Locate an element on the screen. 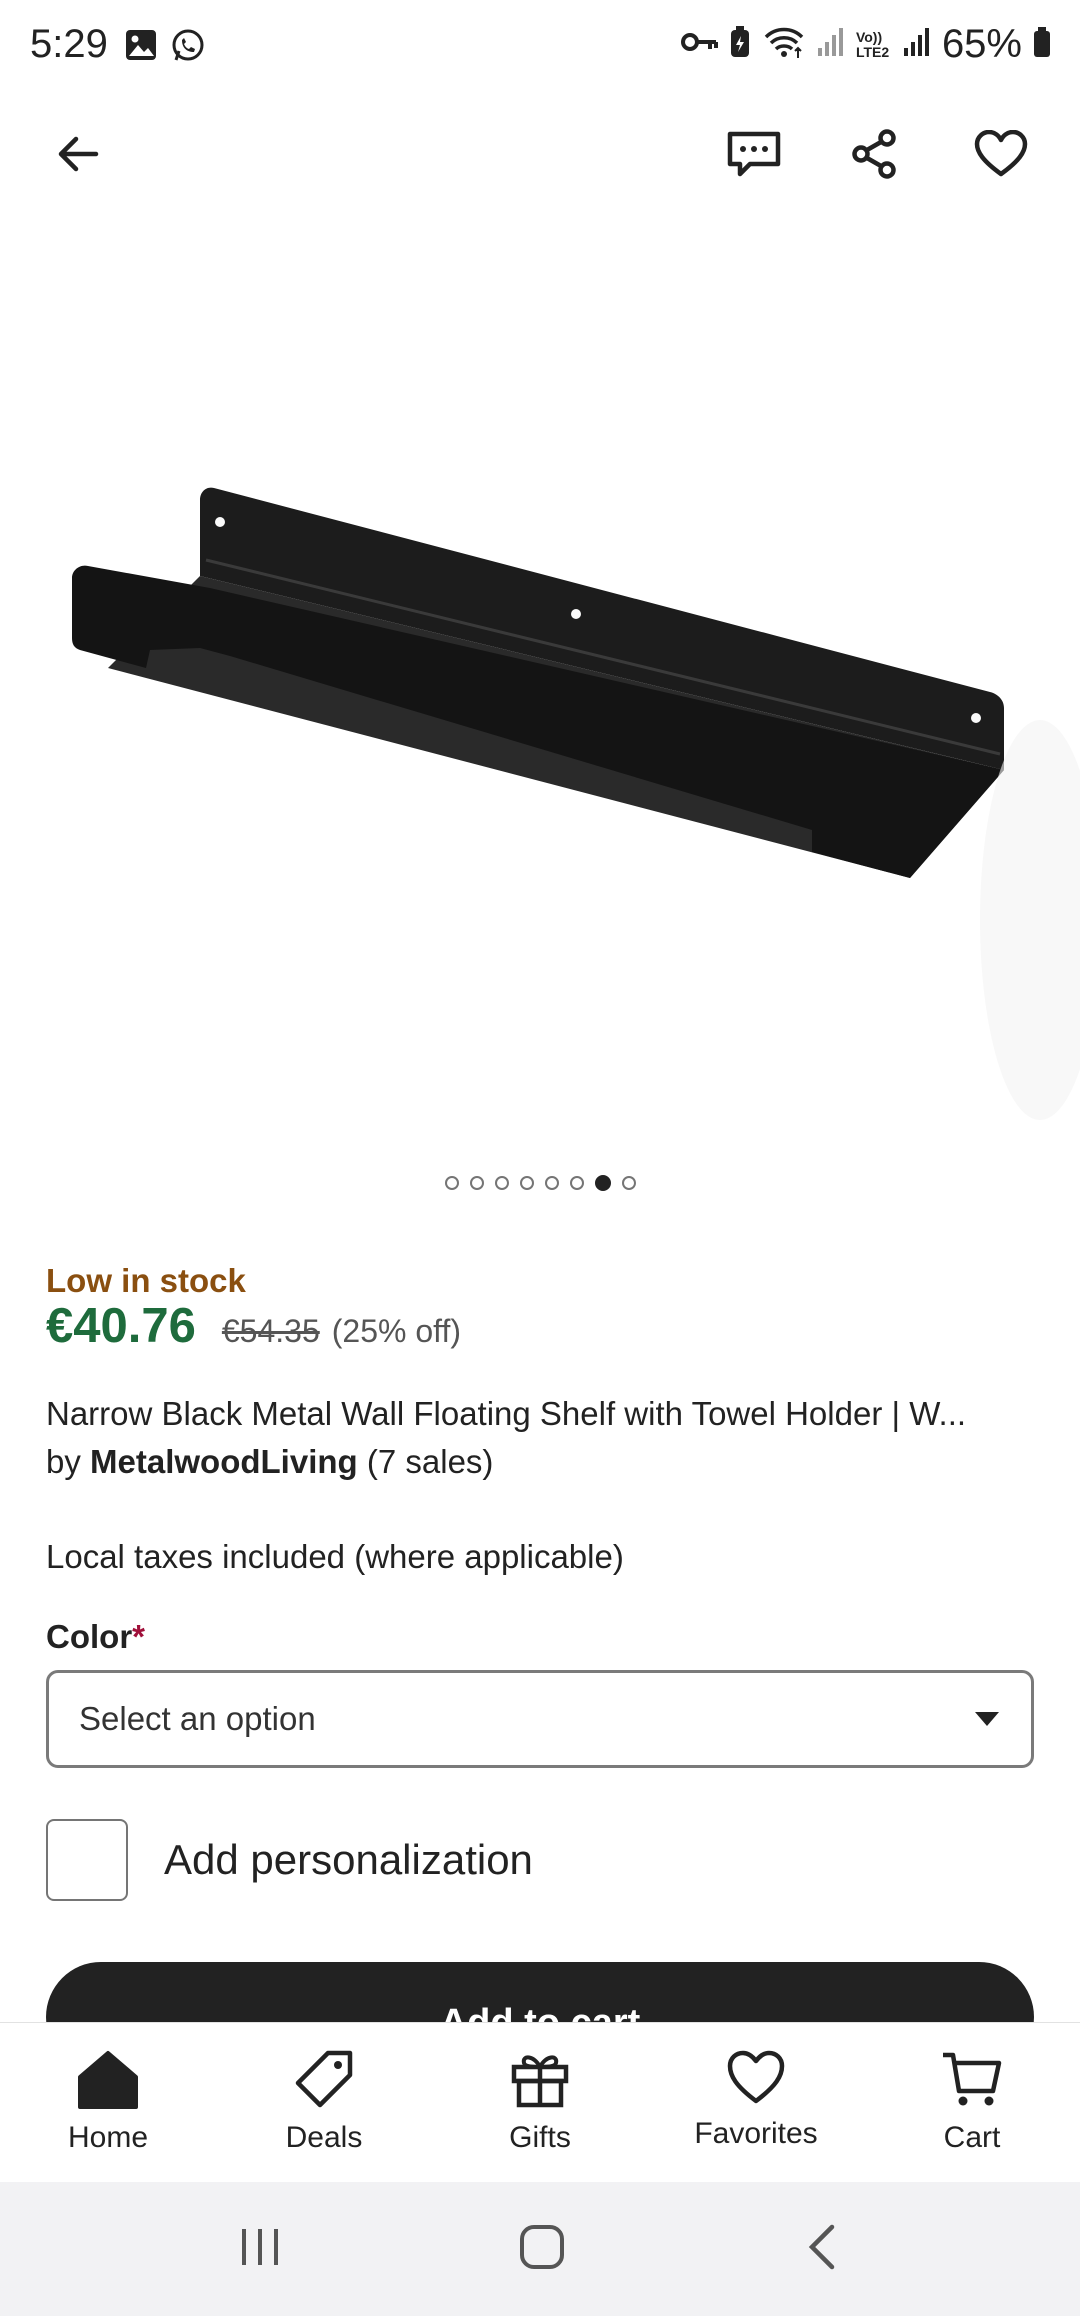 Image resolution: width=1080 pixels, height=2316 pixels. required-asterisk: * is located at coordinates (139, 1636).